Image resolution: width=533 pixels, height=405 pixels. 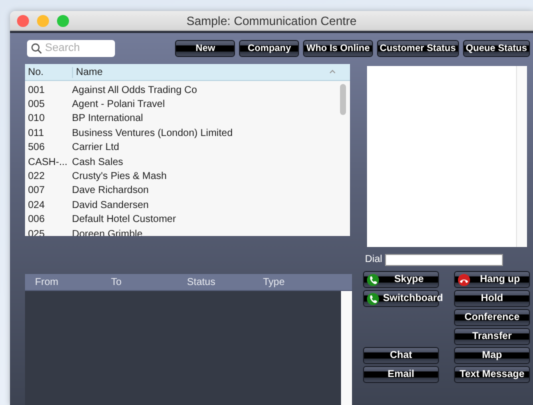 I want to click on action-button: Map, so click(x=492, y=355).